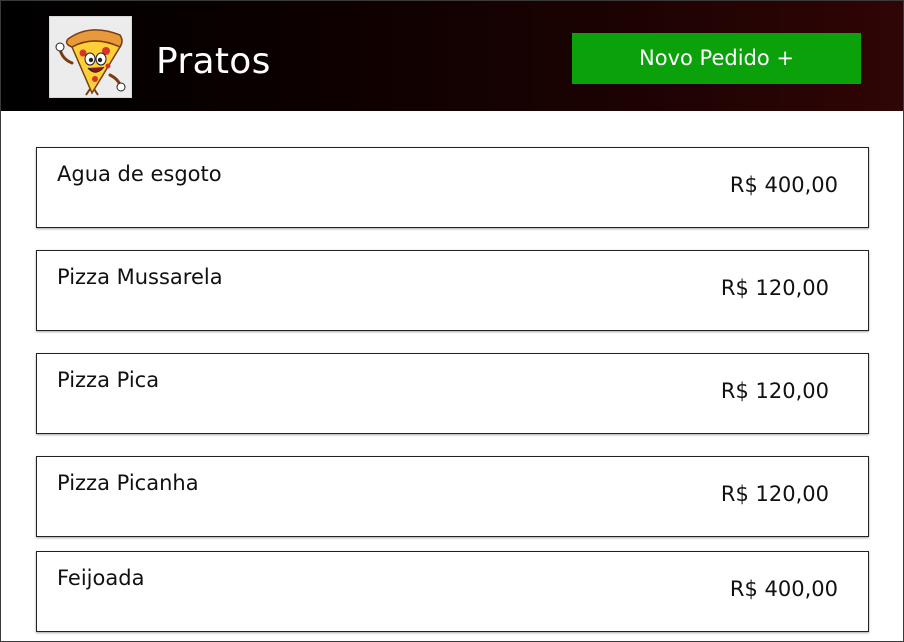 This screenshot has height=642, width=904. Describe the element at coordinates (128, 483) in the screenshot. I see `dish-name: Pizza Picanha` at that location.